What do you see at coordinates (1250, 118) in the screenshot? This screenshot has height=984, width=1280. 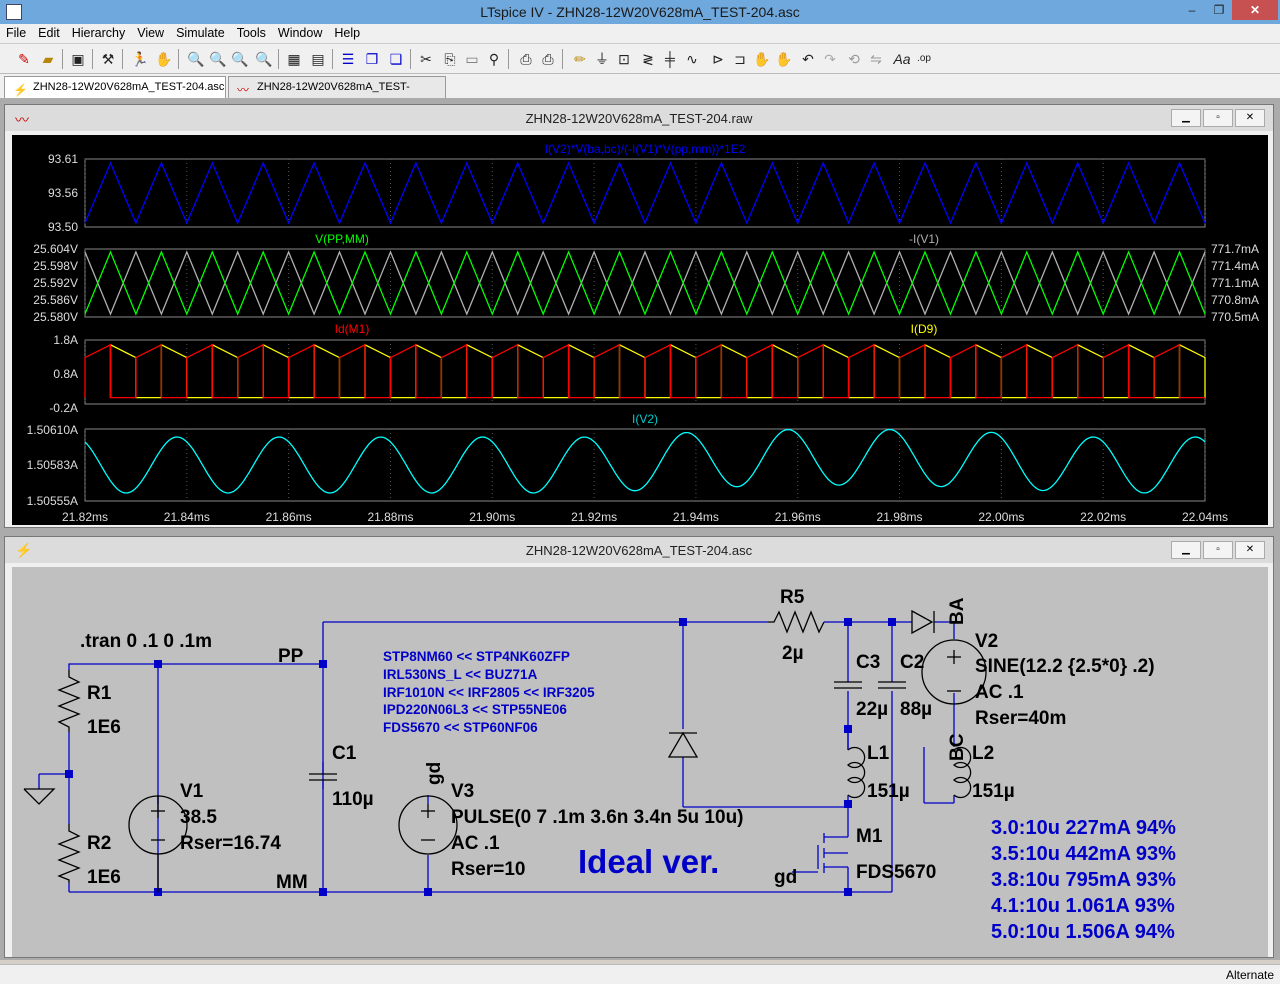 I see `waveform-close-button: ✕` at bounding box center [1250, 118].